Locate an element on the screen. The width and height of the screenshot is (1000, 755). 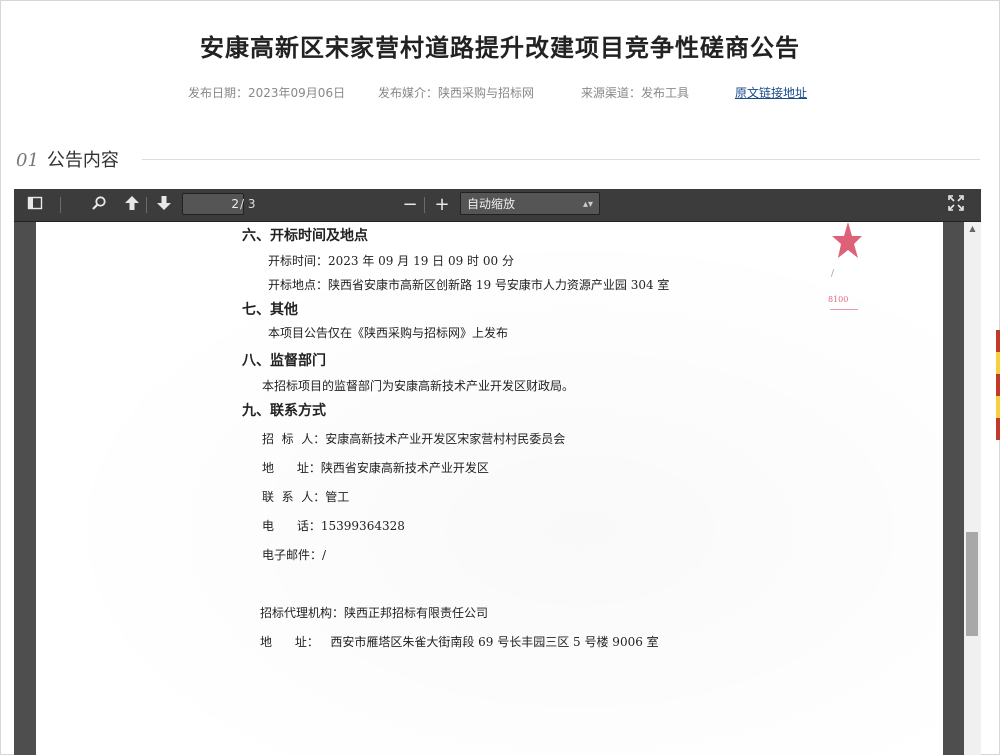
source-channel: 来源渠道：发布工具 is located at coordinates (635, 93).